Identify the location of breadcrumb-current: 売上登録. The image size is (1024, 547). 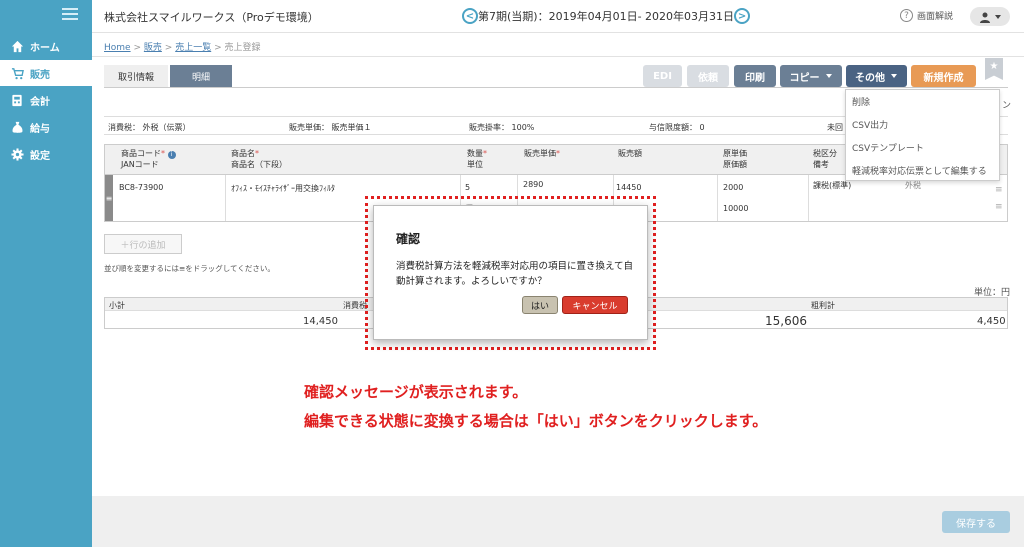
(242, 48).